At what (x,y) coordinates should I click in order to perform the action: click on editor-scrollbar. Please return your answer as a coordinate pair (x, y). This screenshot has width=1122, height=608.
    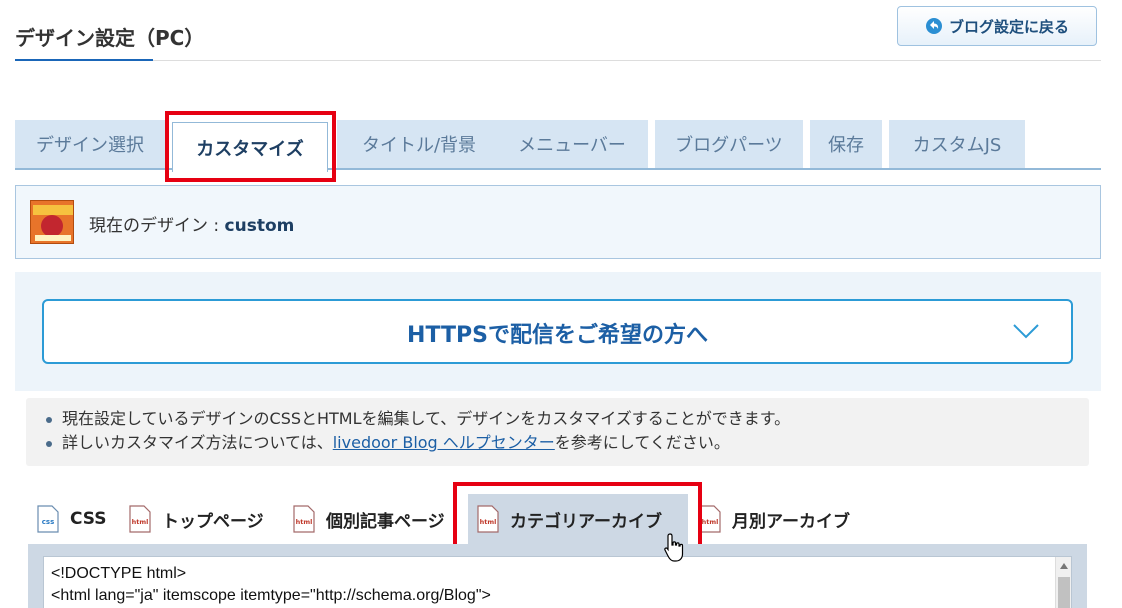
    Looking at the image, I should click on (1063, 582).